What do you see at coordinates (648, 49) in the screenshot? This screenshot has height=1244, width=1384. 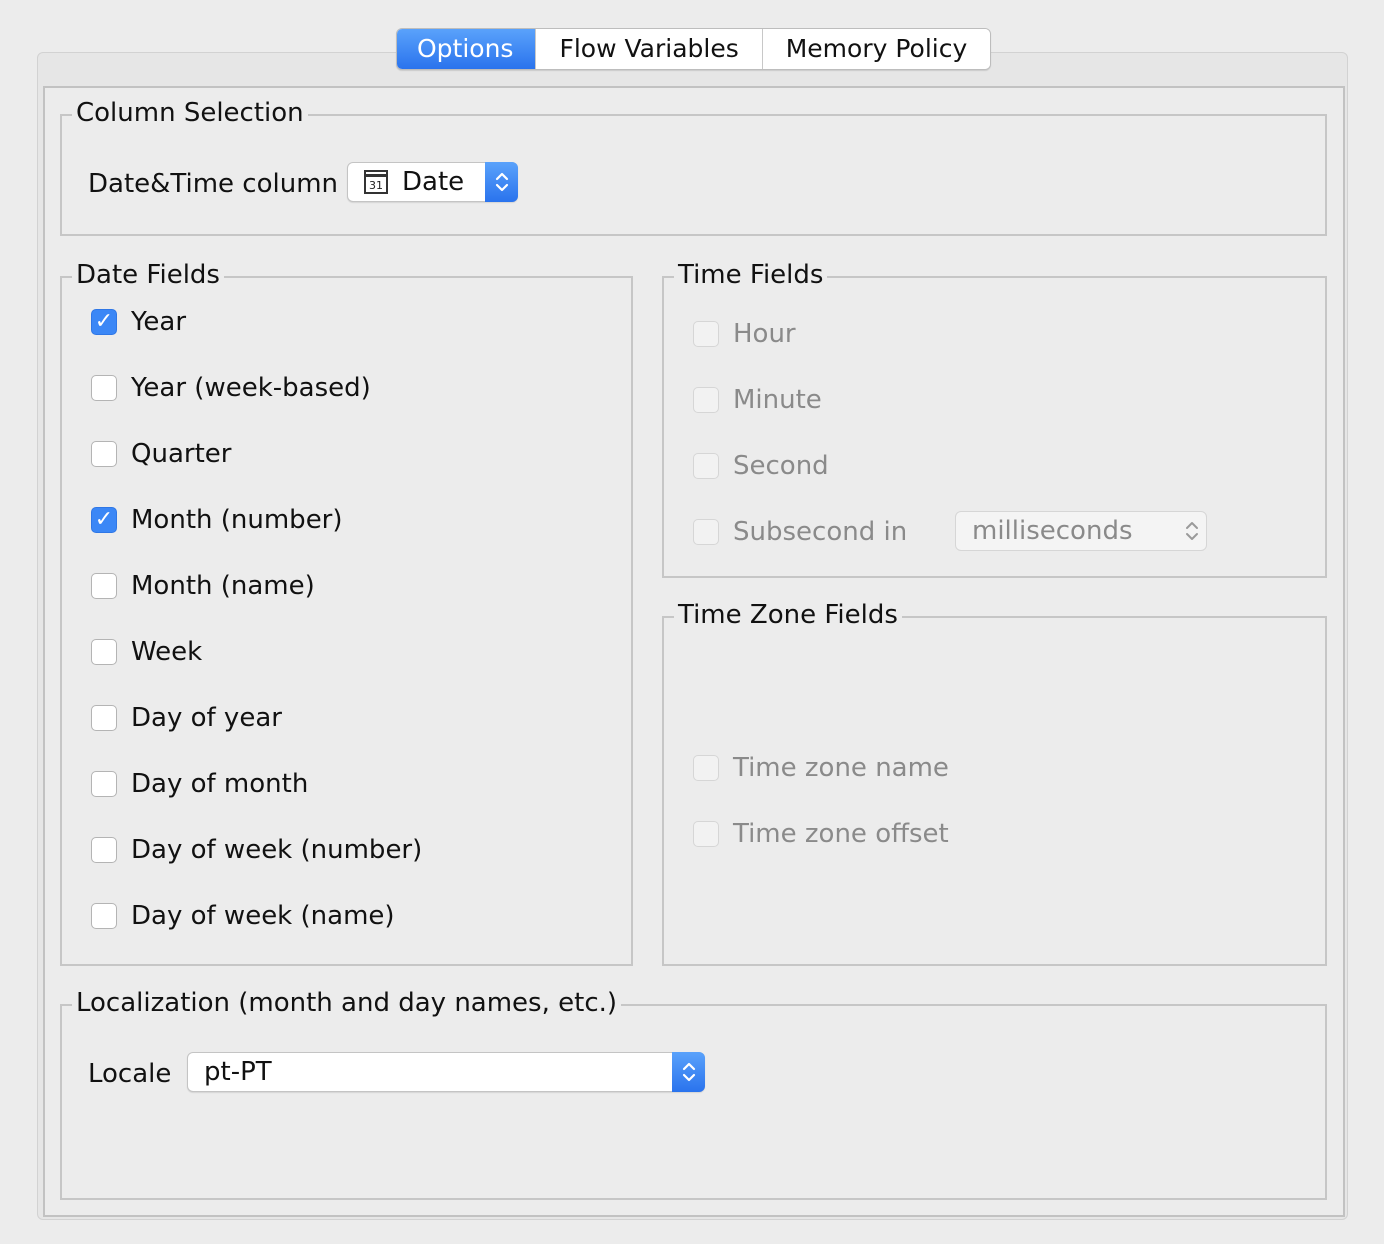 I see `tab-flow-variables: Flow Variables` at bounding box center [648, 49].